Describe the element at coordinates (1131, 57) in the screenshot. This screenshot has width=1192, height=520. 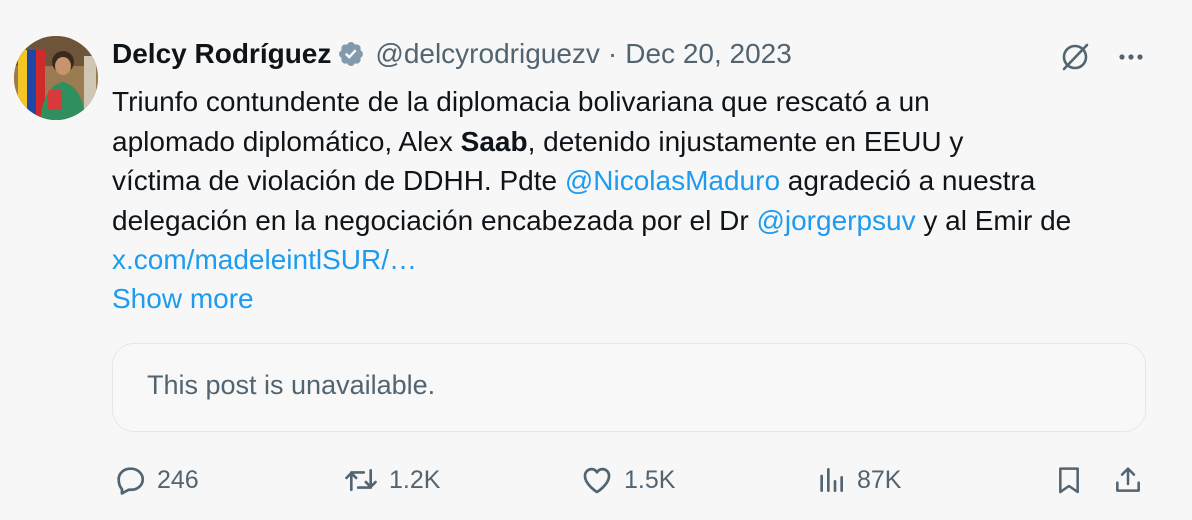
I see `more-icon` at that location.